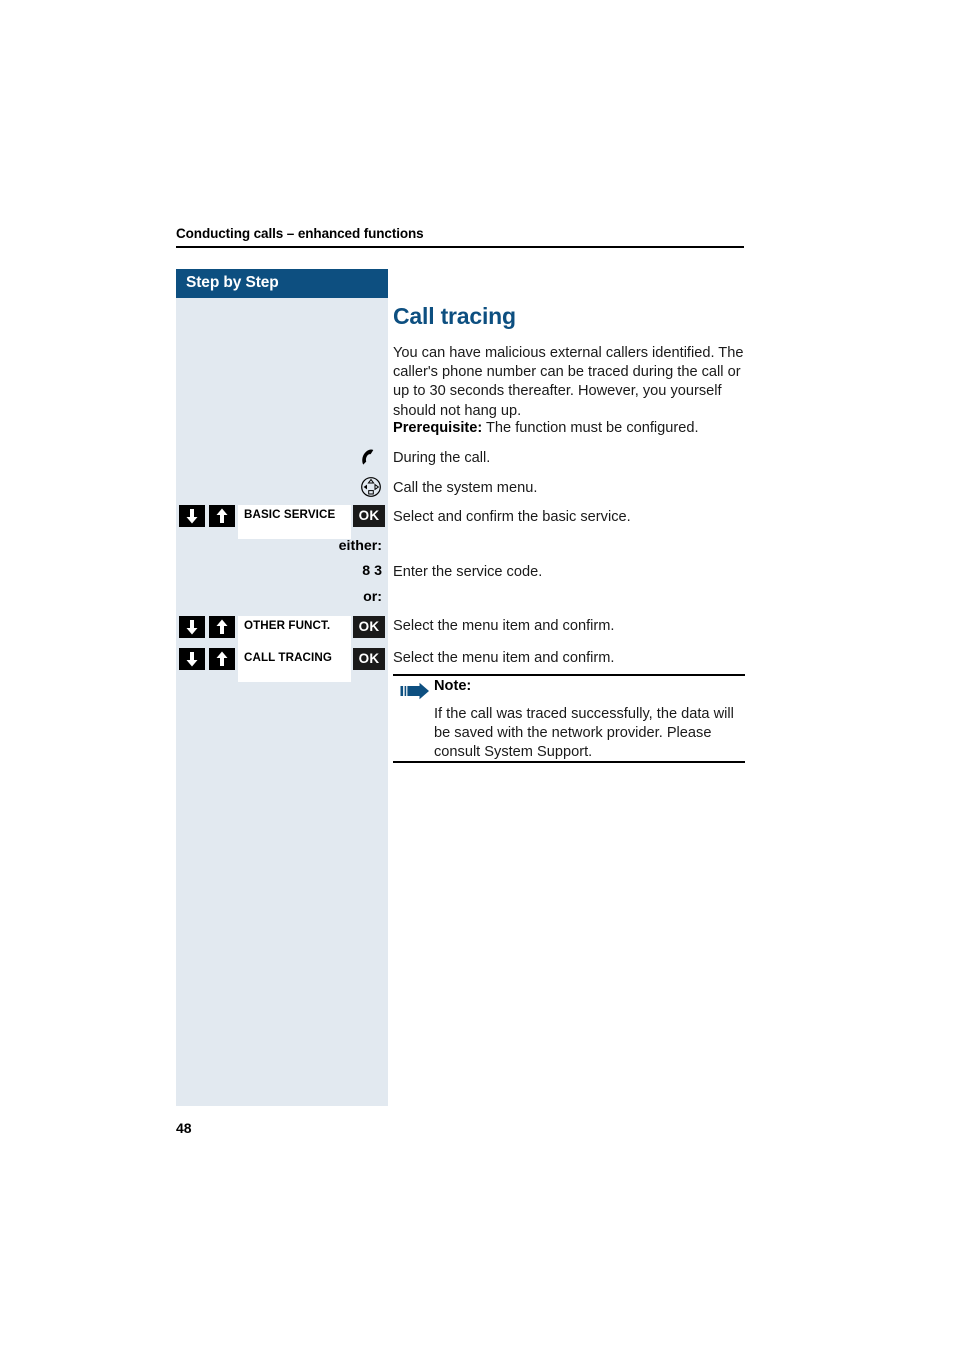  What do you see at coordinates (294, 633) in the screenshot?
I see `key-label-box: OTHER FUNCT.` at bounding box center [294, 633].